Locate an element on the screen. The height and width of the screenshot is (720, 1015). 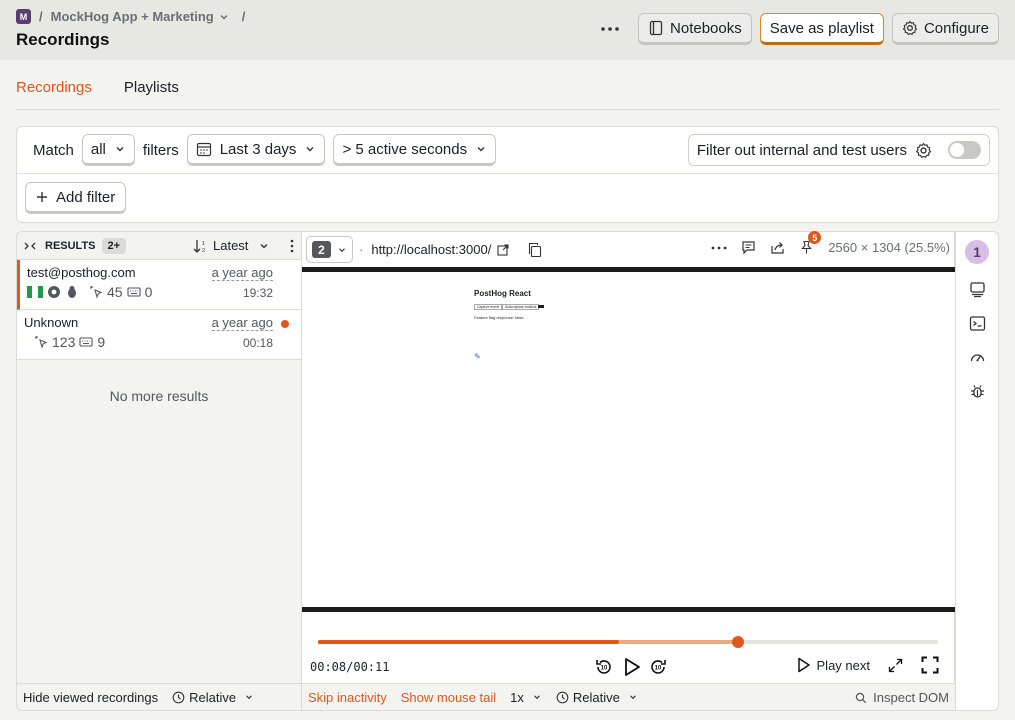
recording-duration: 00:18 is located at coordinates (257, 343).